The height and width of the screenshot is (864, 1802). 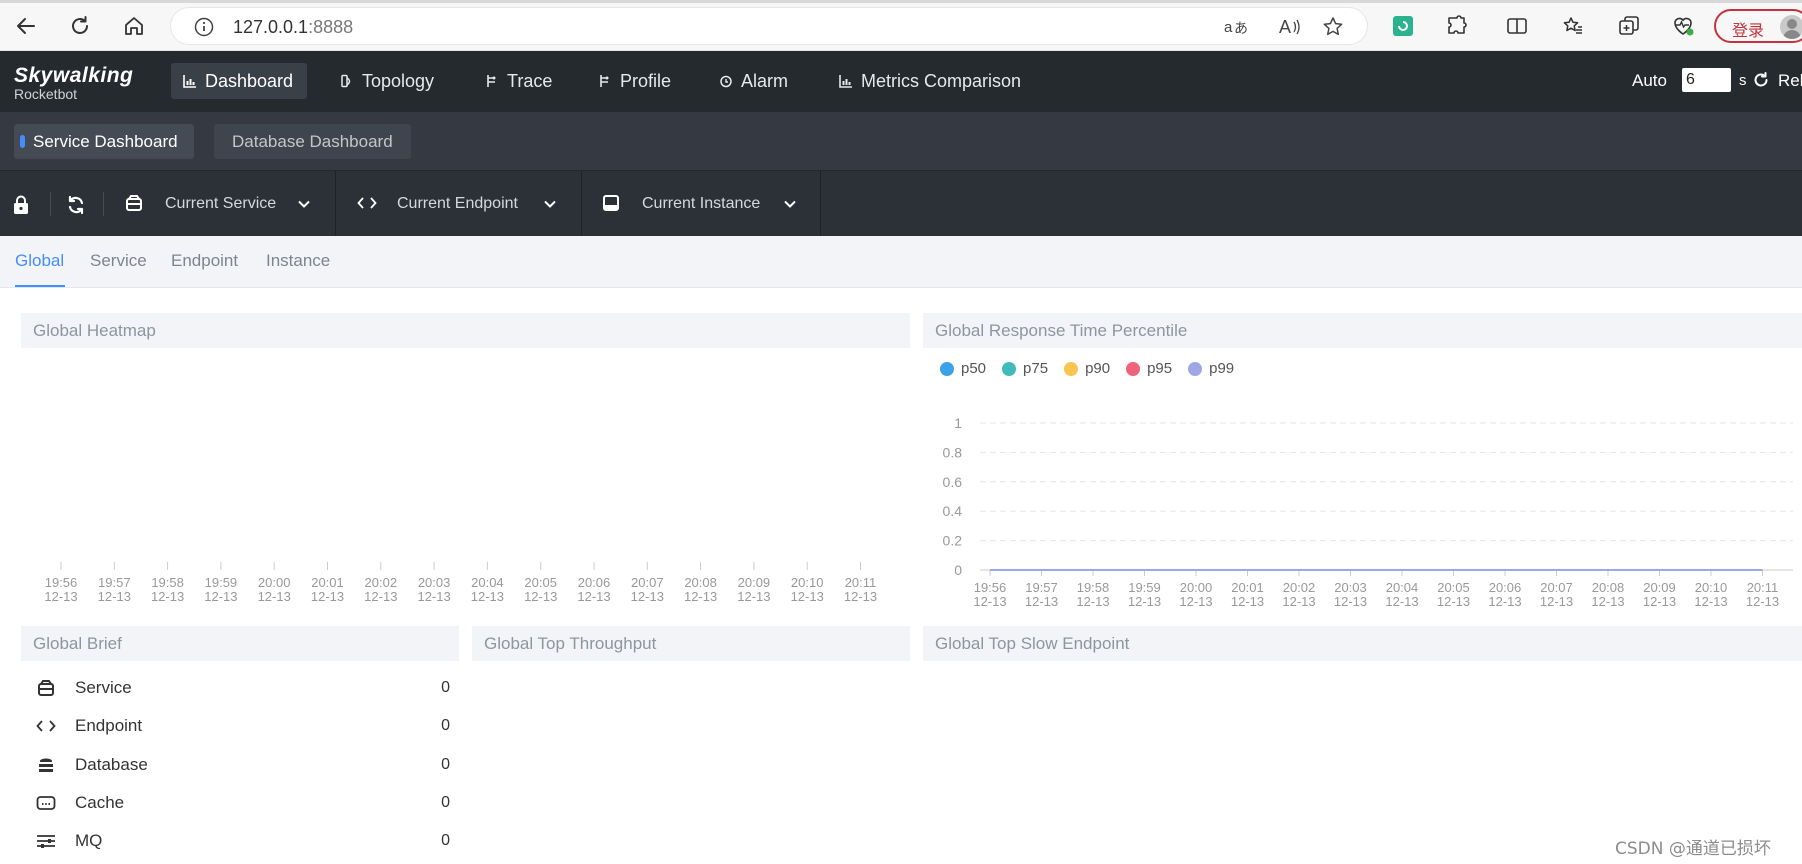 What do you see at coordinates (726, 81) in the screenshot?
I see `alarm-icon` at bounding box center [726, 81].